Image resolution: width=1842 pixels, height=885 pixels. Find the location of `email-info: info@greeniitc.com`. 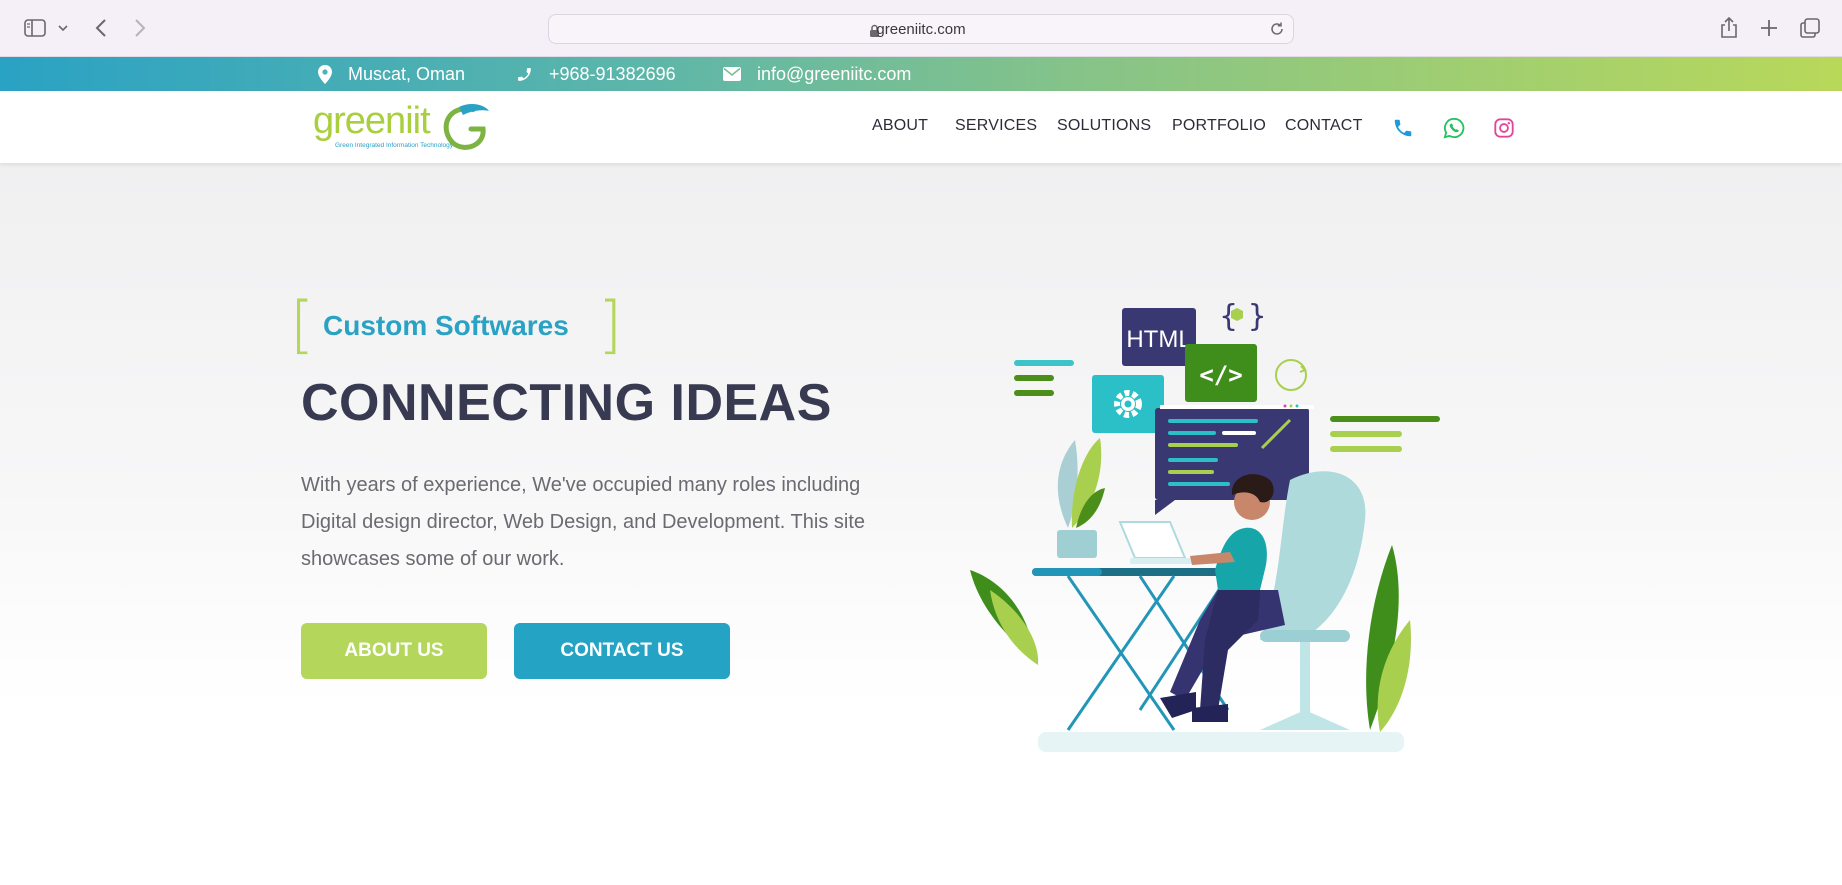

email-info: info@greeniitc.com is located at coordinates (817, 74).